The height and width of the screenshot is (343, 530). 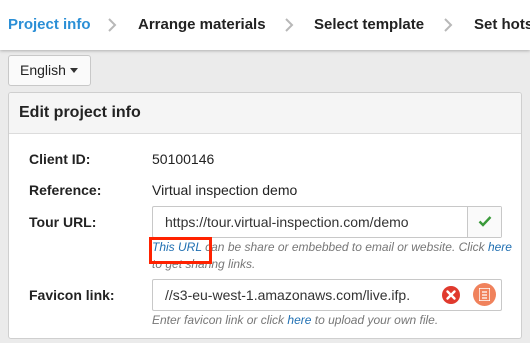 I want to click on clear-icon, so click(x=451, y=295).